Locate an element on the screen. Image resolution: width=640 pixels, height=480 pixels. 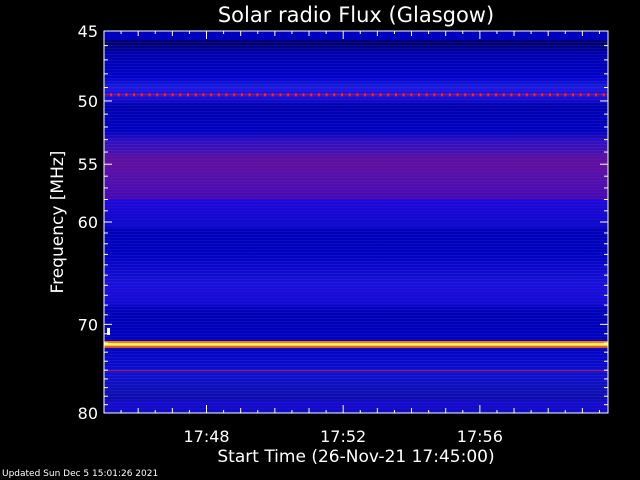
x-axis-label: Start Time (26-Nov-21 17:45:00) is located at coordinates (355, 457).